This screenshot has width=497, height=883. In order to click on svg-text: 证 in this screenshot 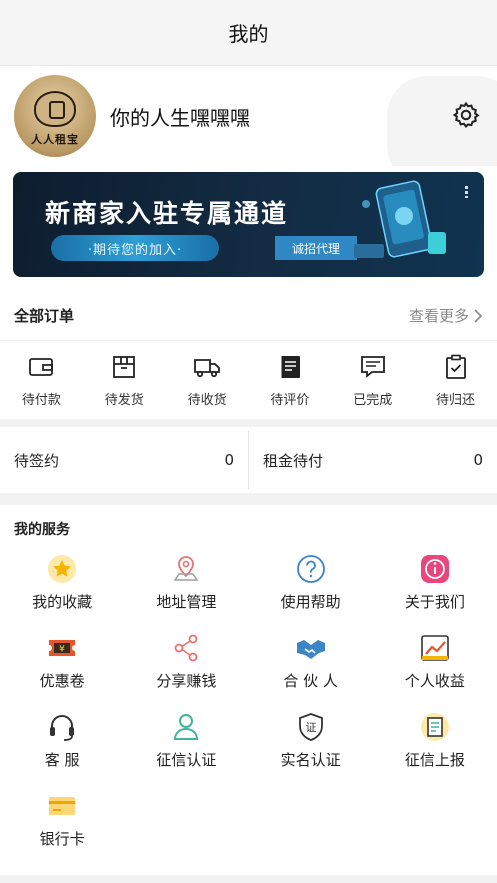, I will do `click(310, 727)`.